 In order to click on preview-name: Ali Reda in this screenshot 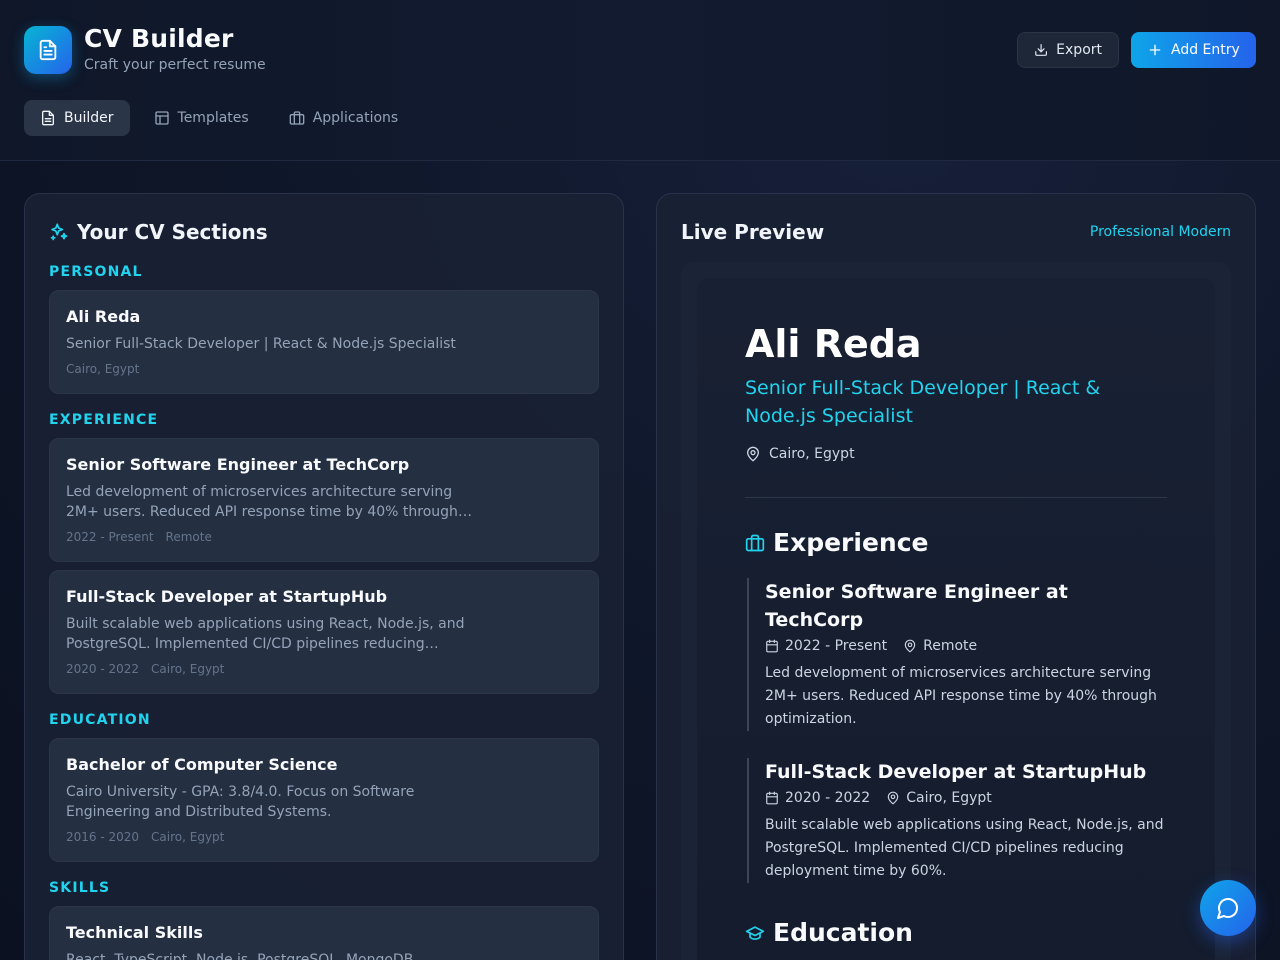, I will do `click(833, 344)`.